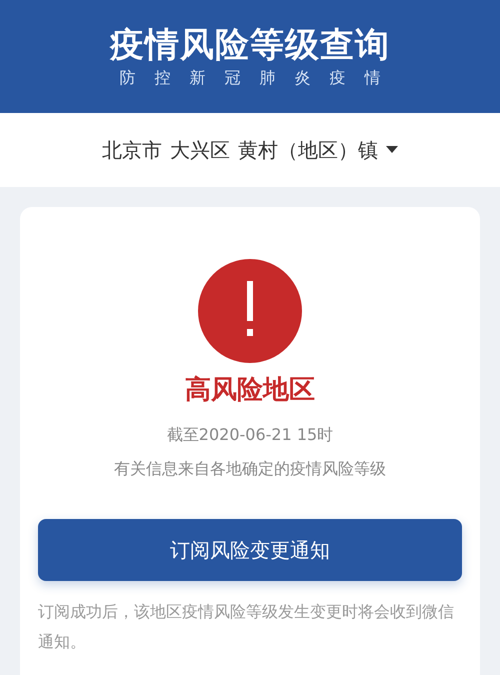 This screenshot has height=675, width=500. Describe the element at coordinates (372, 78) in the screenshot. I see `subtitle-character: 情` at that location.